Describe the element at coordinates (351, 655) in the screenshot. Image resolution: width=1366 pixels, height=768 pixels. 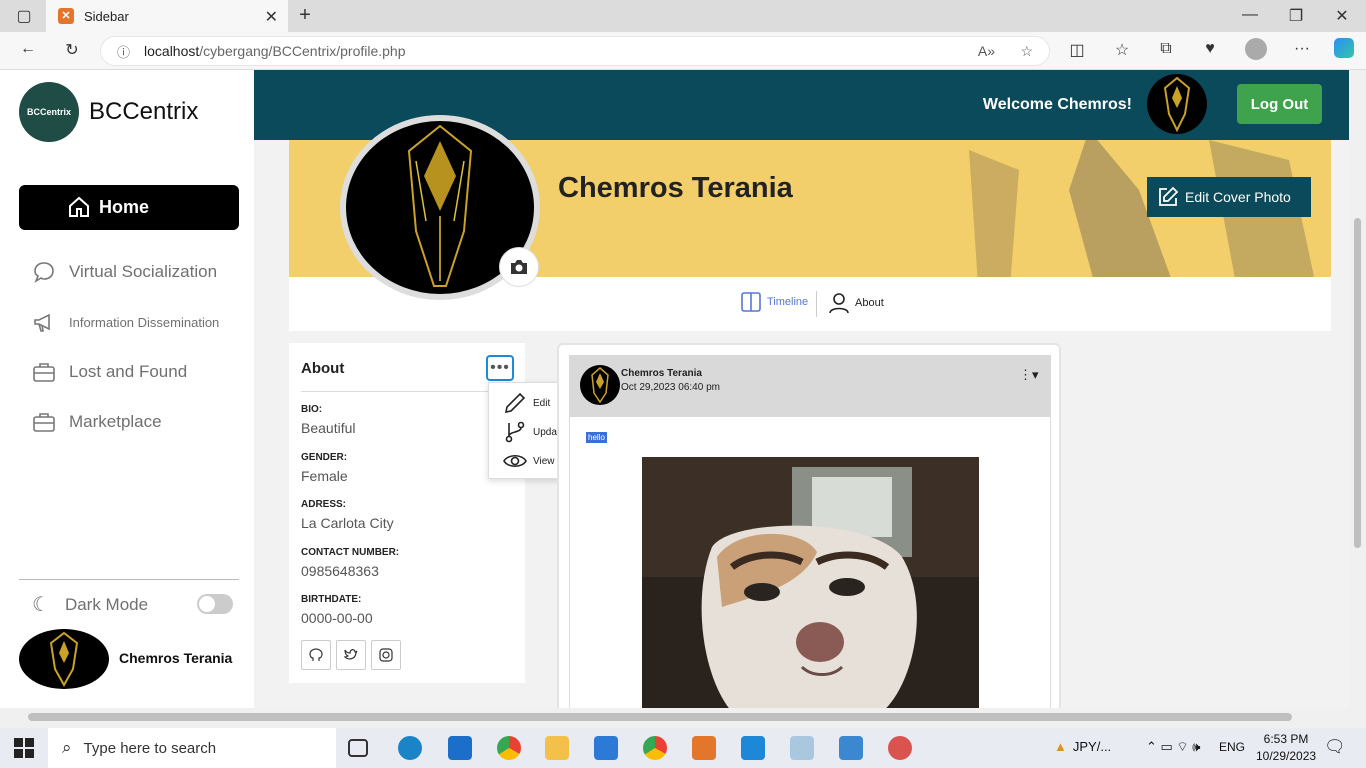
I see `twitter-button` at that location.